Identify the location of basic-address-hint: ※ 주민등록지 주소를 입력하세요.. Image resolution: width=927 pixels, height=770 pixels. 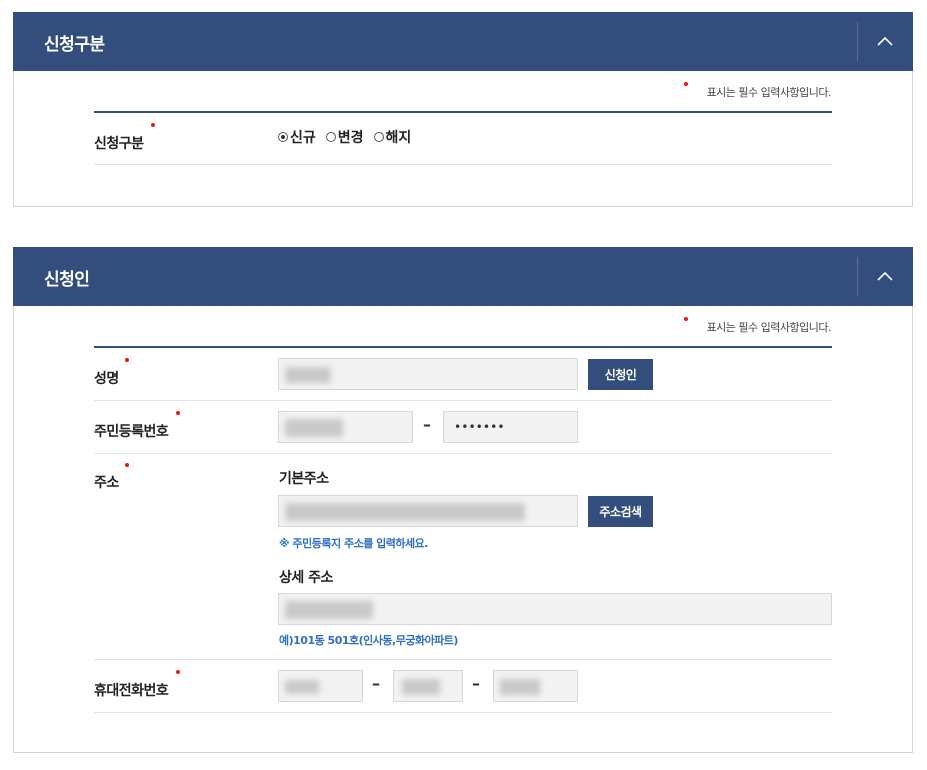
(353, 543).